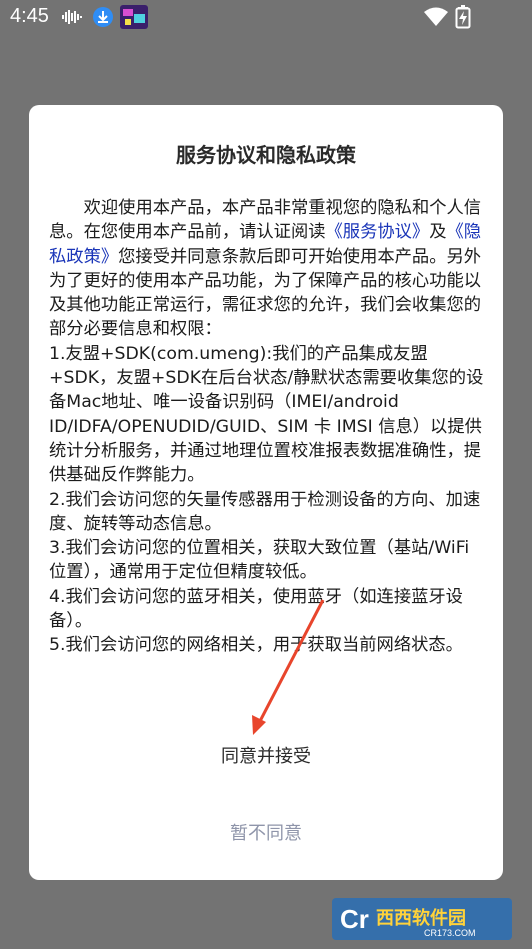 The height and width of the screenshot is (949, 532). Describe the element at coordinates (103, 17) in the screenshot. I see `download-icon` at that location.